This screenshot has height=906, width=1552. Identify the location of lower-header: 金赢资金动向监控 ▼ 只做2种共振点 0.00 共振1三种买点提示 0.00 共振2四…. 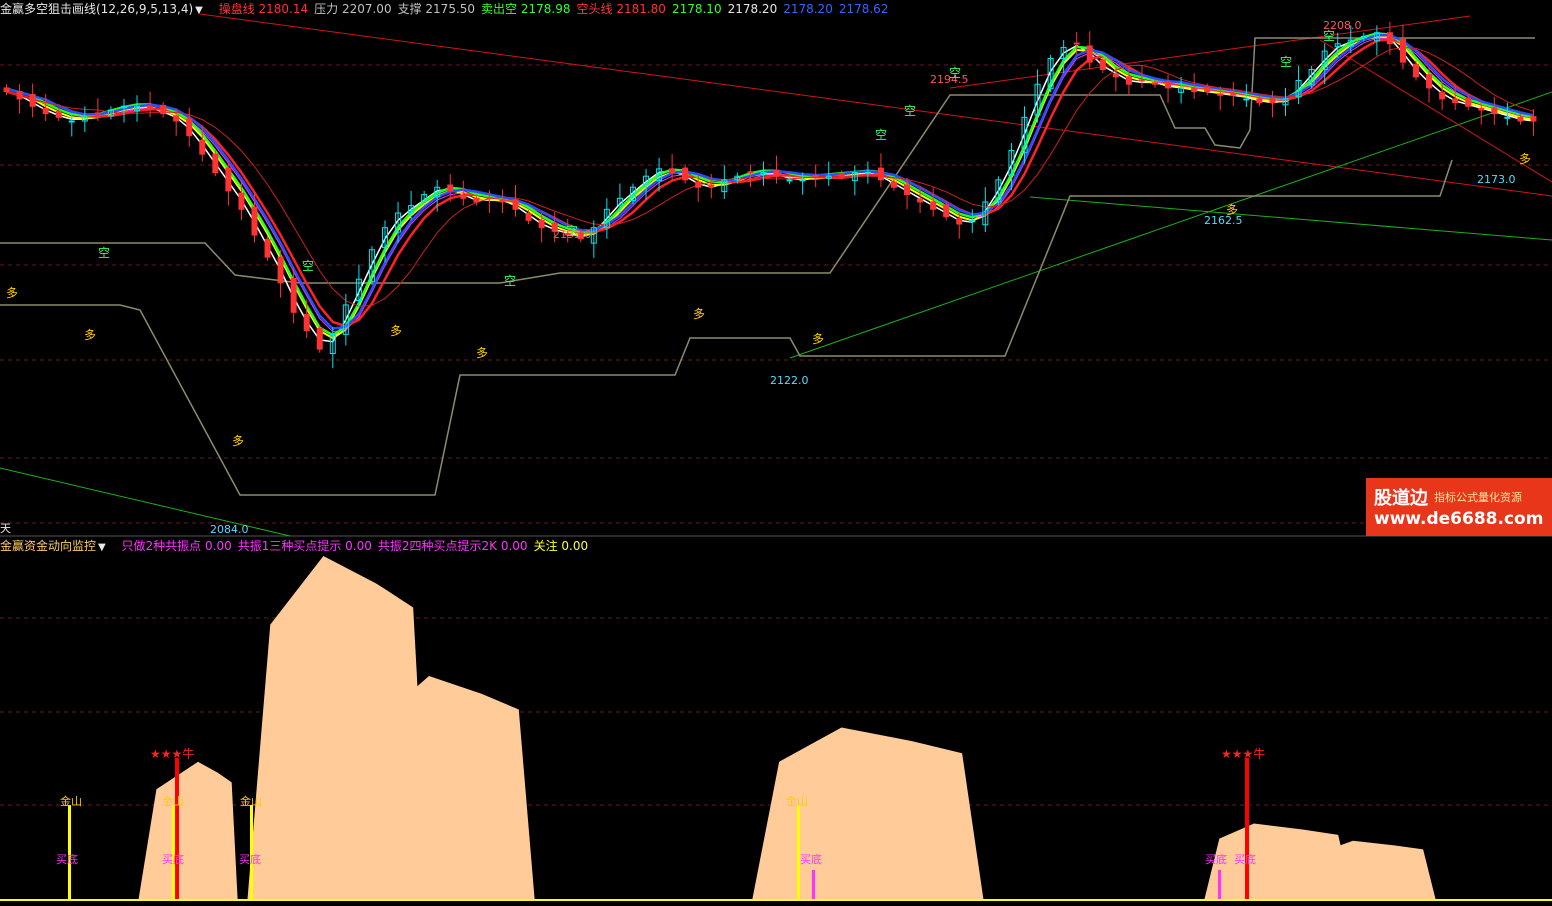
(300, 546).